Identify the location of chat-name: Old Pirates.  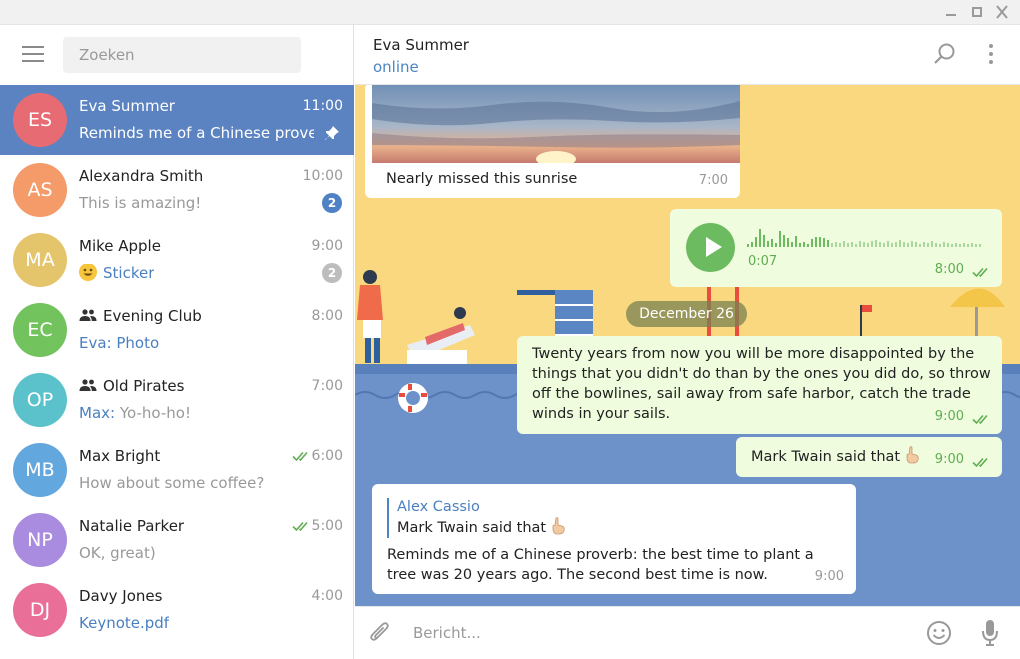
(131, 386).